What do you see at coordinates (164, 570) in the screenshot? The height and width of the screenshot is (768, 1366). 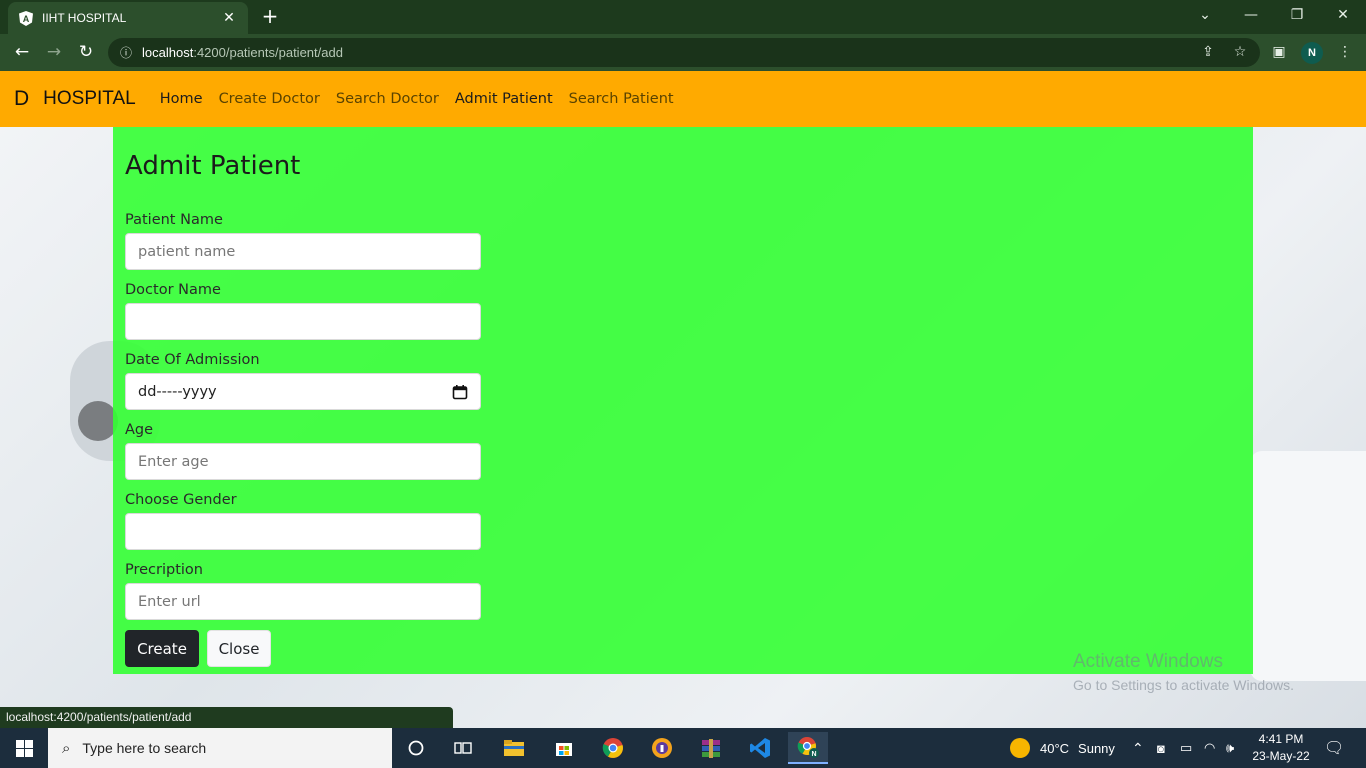 I see `prescription-label: Precription` at bounding box center [164, 570].